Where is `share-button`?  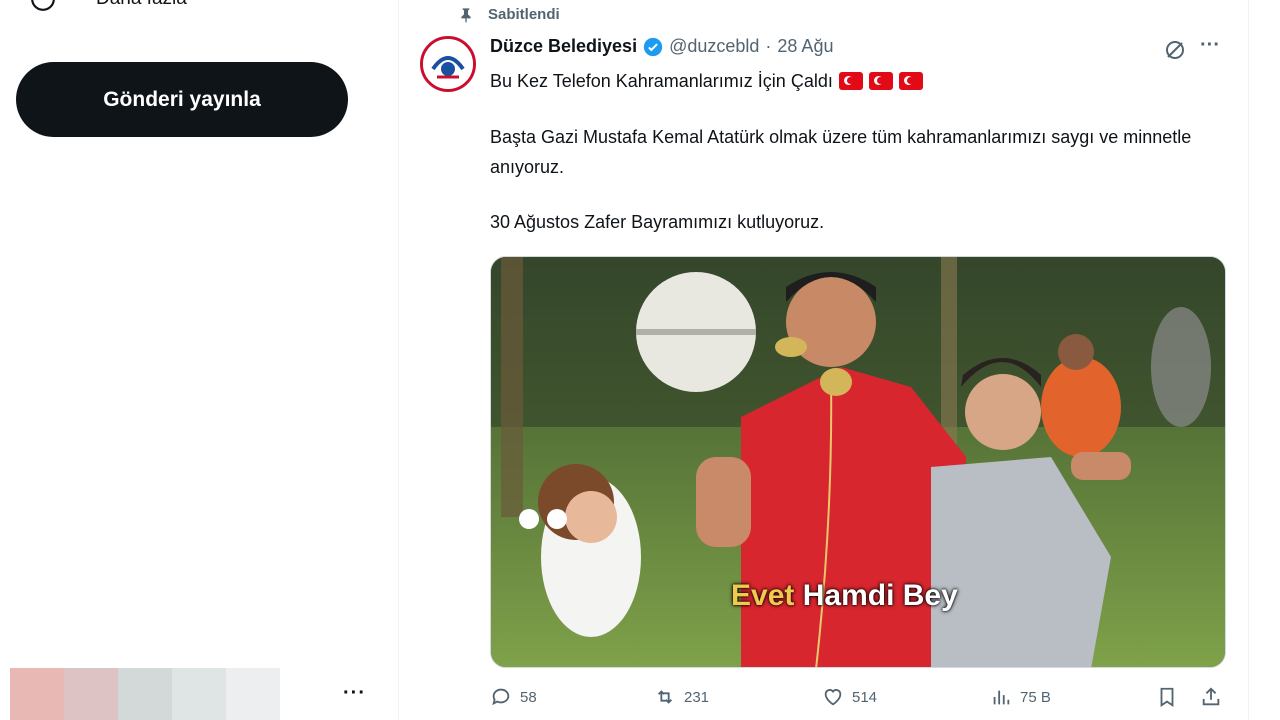 share-button is located at coordinates (1211, 697).